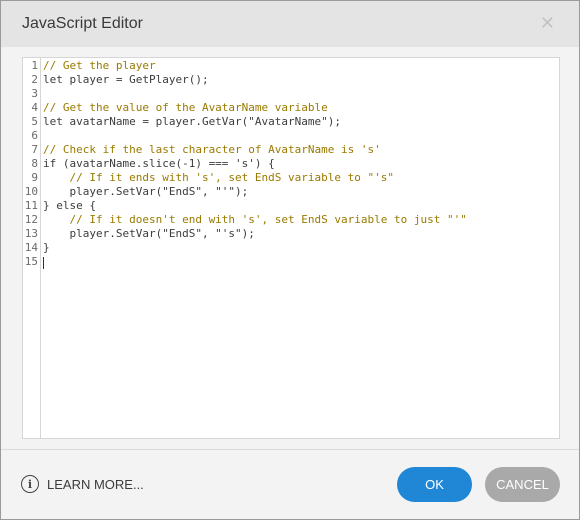 This screenshot has width=580, height=520. I want to click on code-line: 1 // Get the player, so click(291, 66).